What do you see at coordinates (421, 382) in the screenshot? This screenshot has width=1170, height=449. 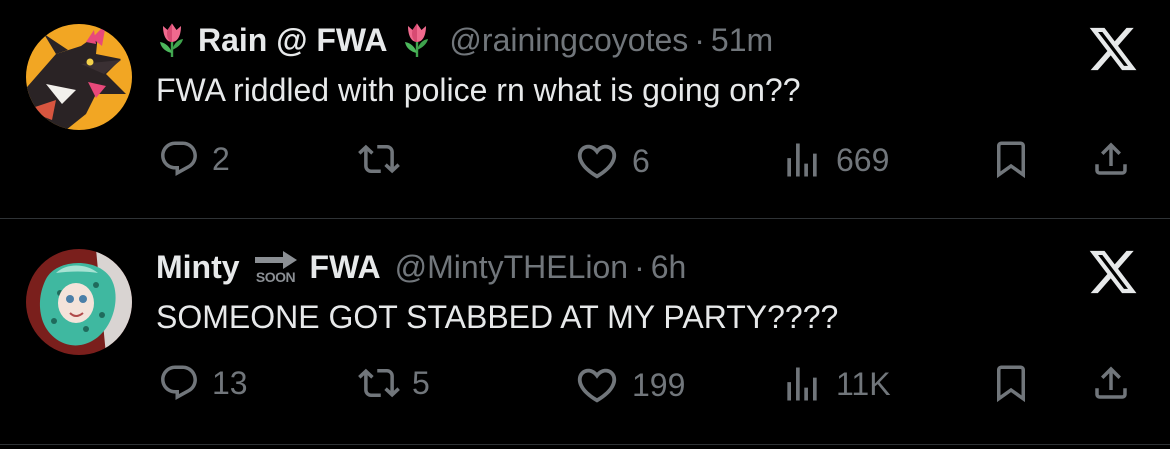 I see `retweet-count: 5` at bounding box center [421, 382].